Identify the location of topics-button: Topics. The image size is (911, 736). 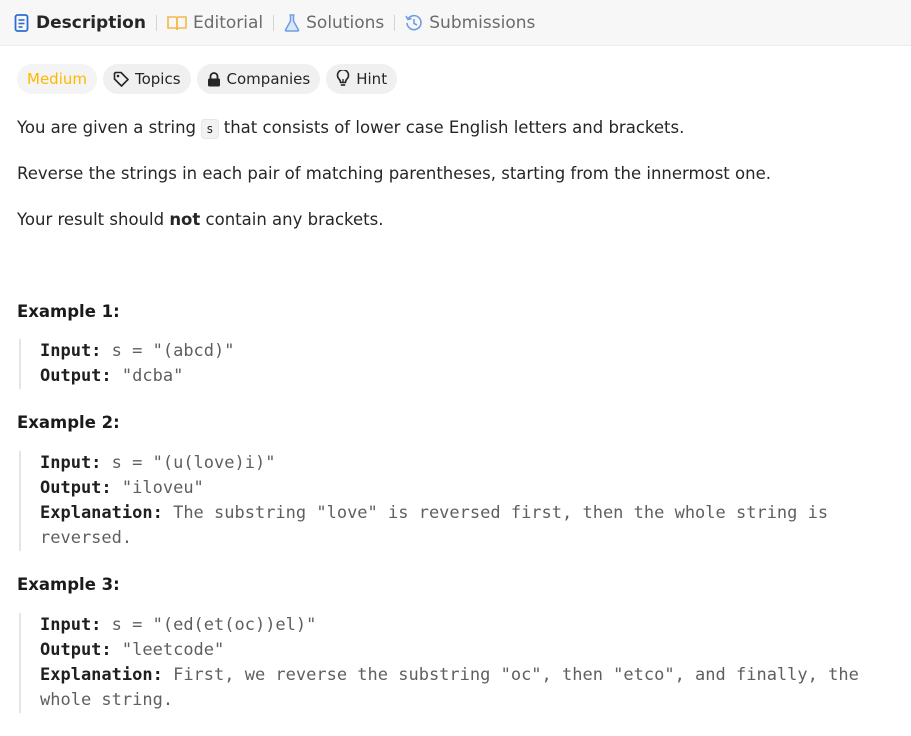
(146, 79).